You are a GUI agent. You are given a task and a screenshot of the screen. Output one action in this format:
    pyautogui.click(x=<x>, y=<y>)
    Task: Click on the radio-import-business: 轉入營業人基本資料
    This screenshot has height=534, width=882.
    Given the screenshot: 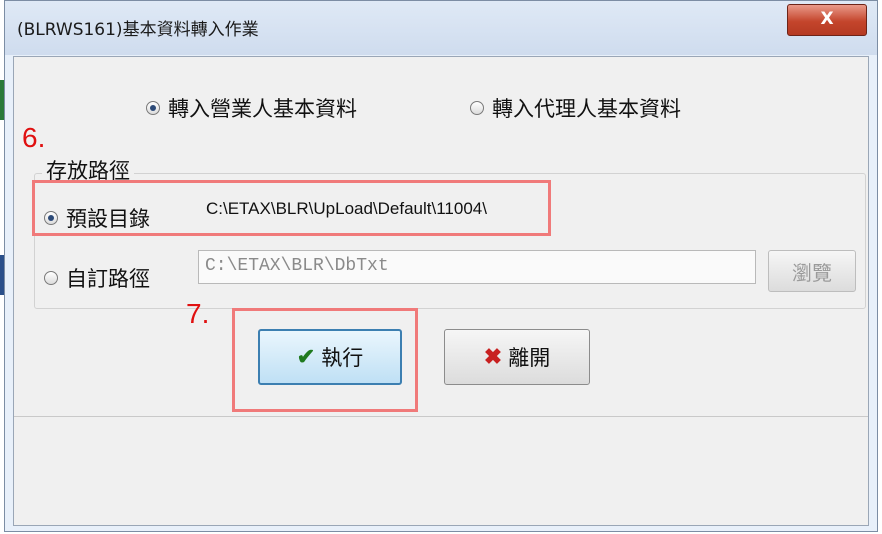 What is the action you would take?
    pyautogui.click(x=251, y=108)
    